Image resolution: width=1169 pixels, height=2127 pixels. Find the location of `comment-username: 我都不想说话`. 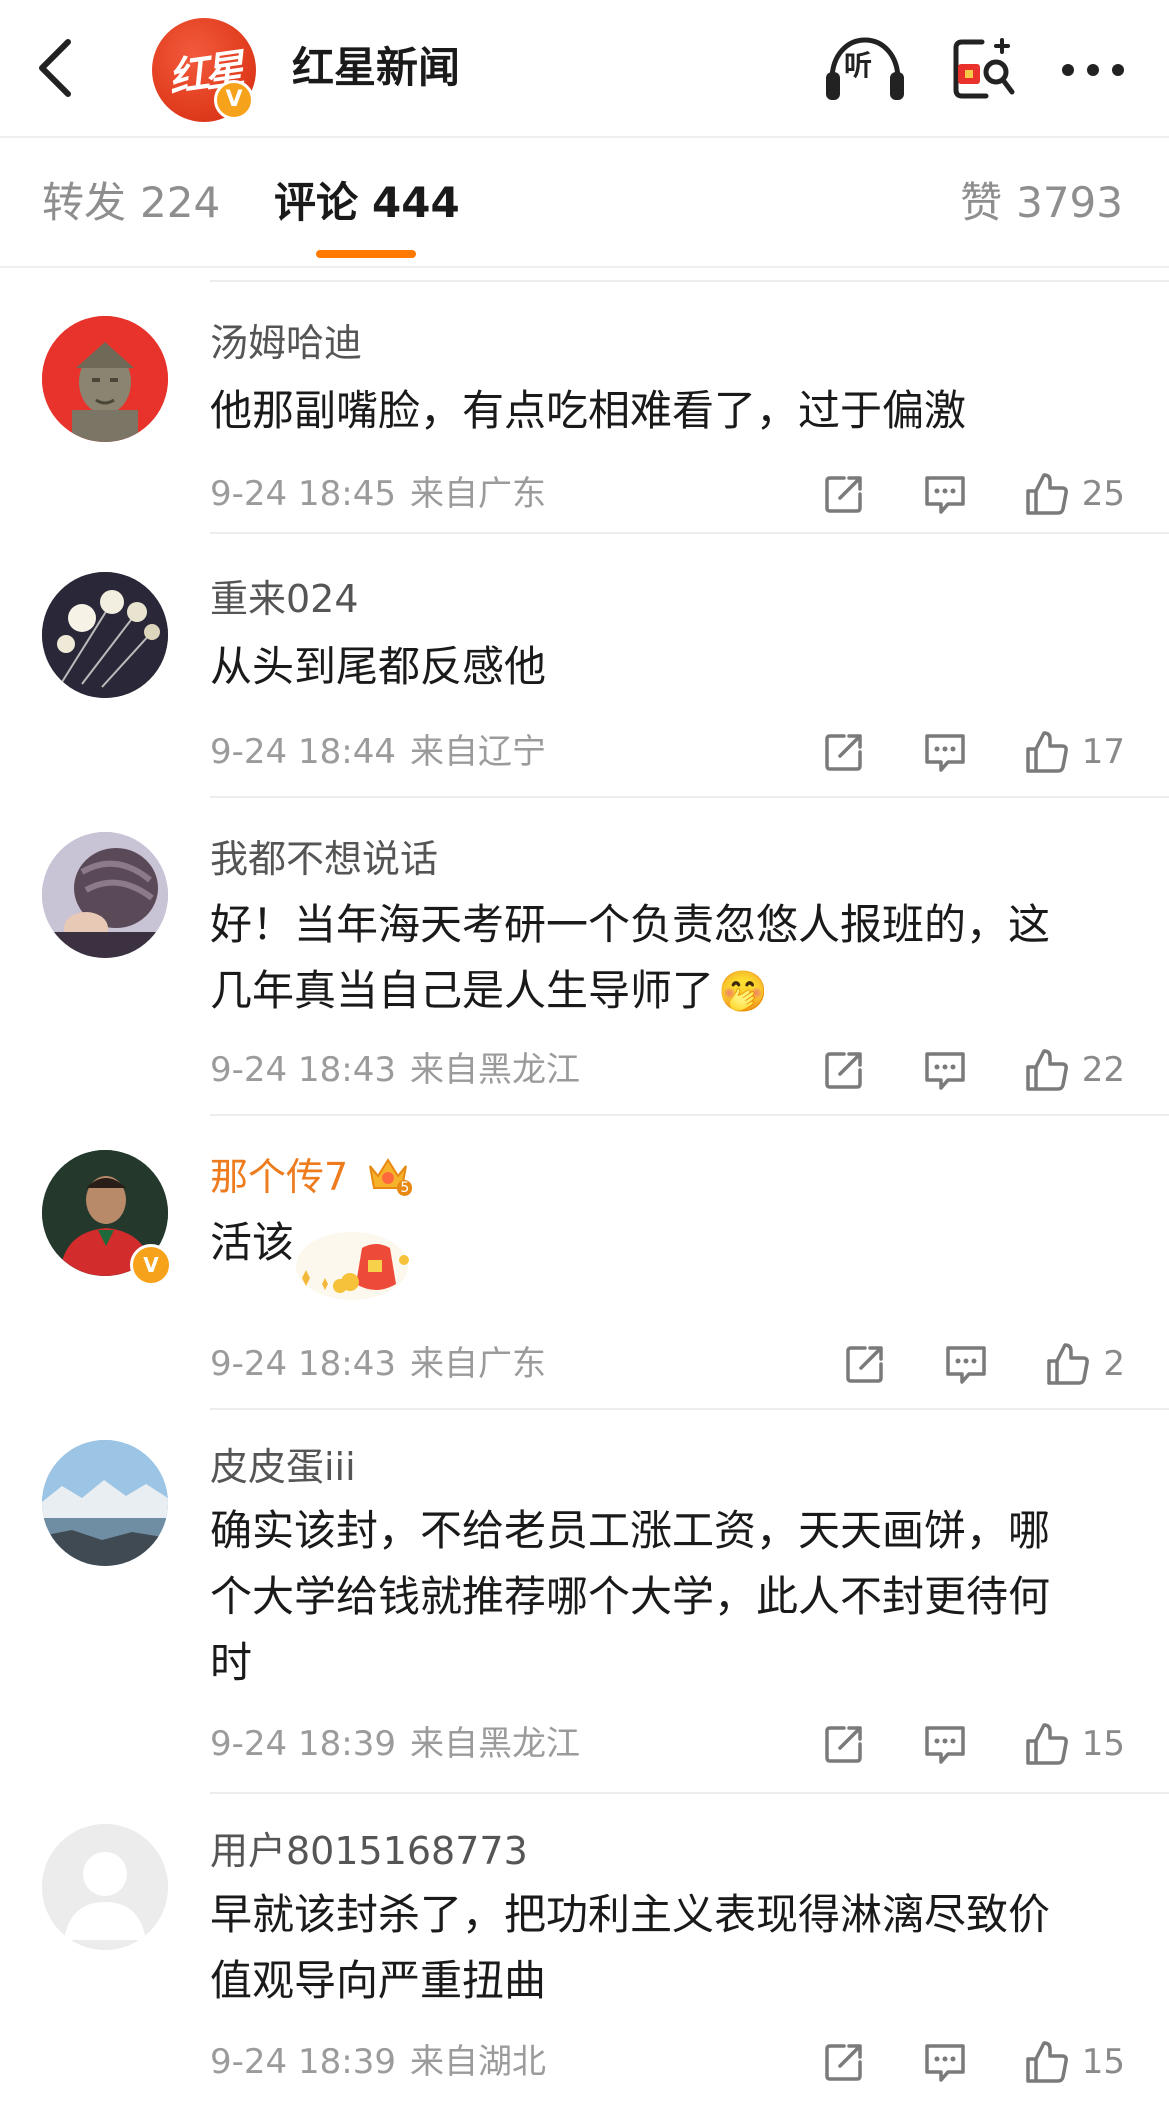

comment-username: 我都不想说话 is located at coordinates (324, 859).